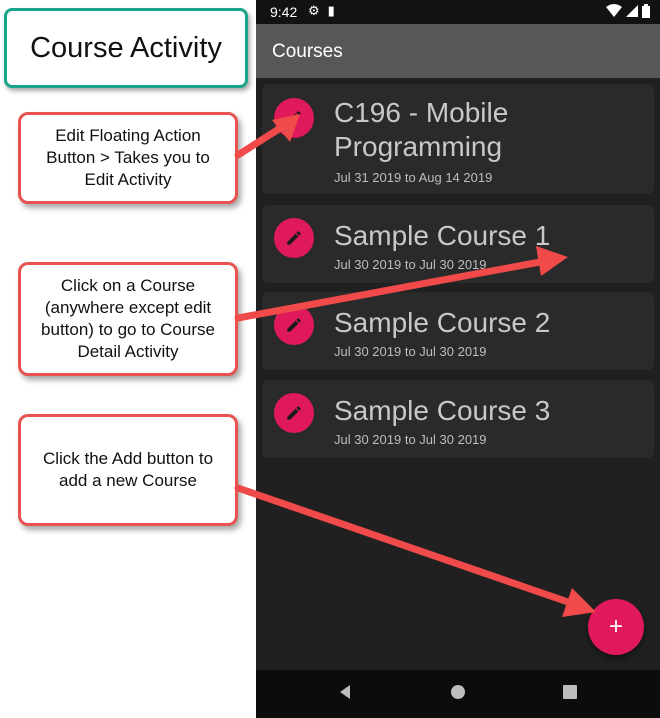 Image resolution: width=660 pixels, height=718 pixels. What do you see at coordinates (128, 470) in the screenshot?
I see `callout-add-button: Click the Add button to add a new Course` at bounding box center [128, 470].